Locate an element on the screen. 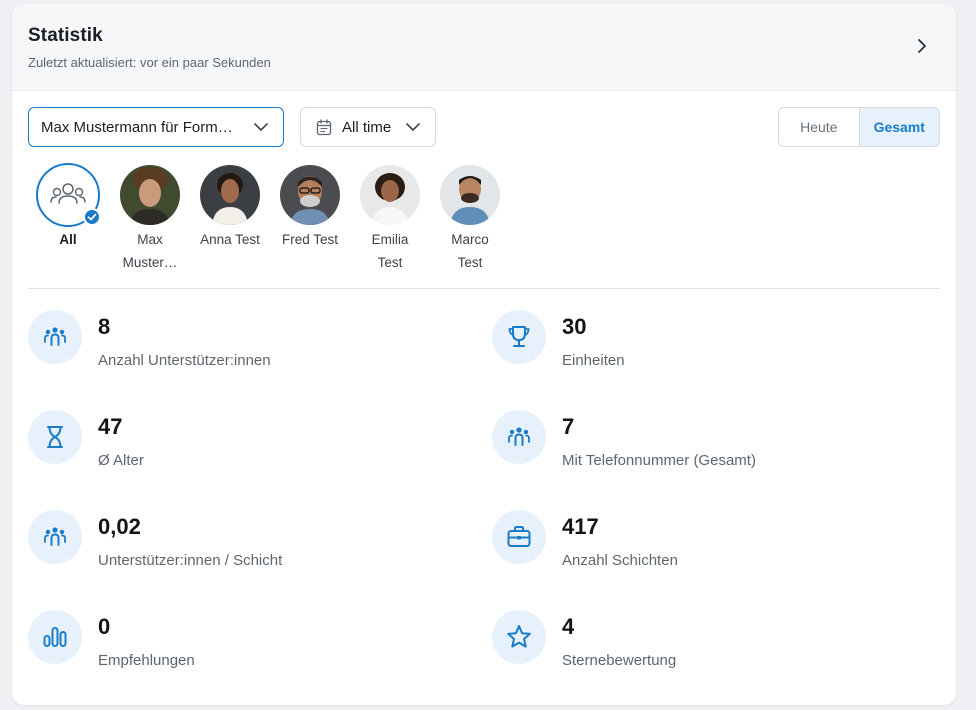 This screenshot has width=976, height=710. hourglass-icon is located at coordinates (55, 437).